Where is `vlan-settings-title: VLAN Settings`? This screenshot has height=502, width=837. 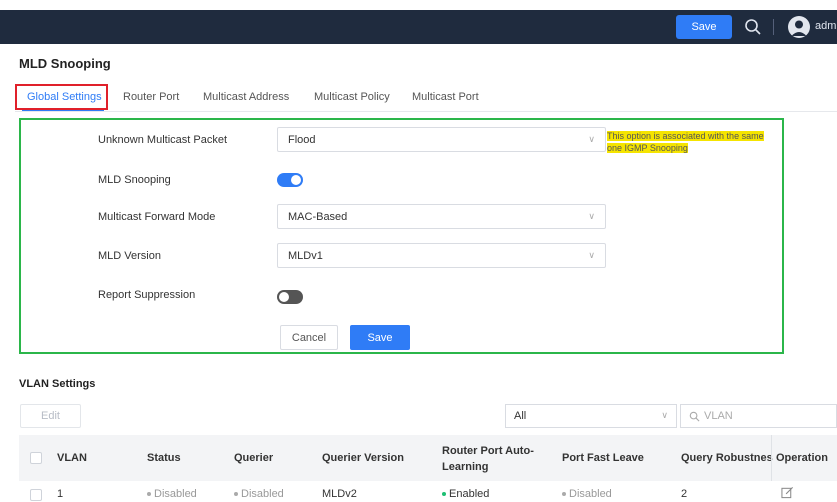 vlan-settings-title: VLAN Settings is located at coordinates (57, 384).